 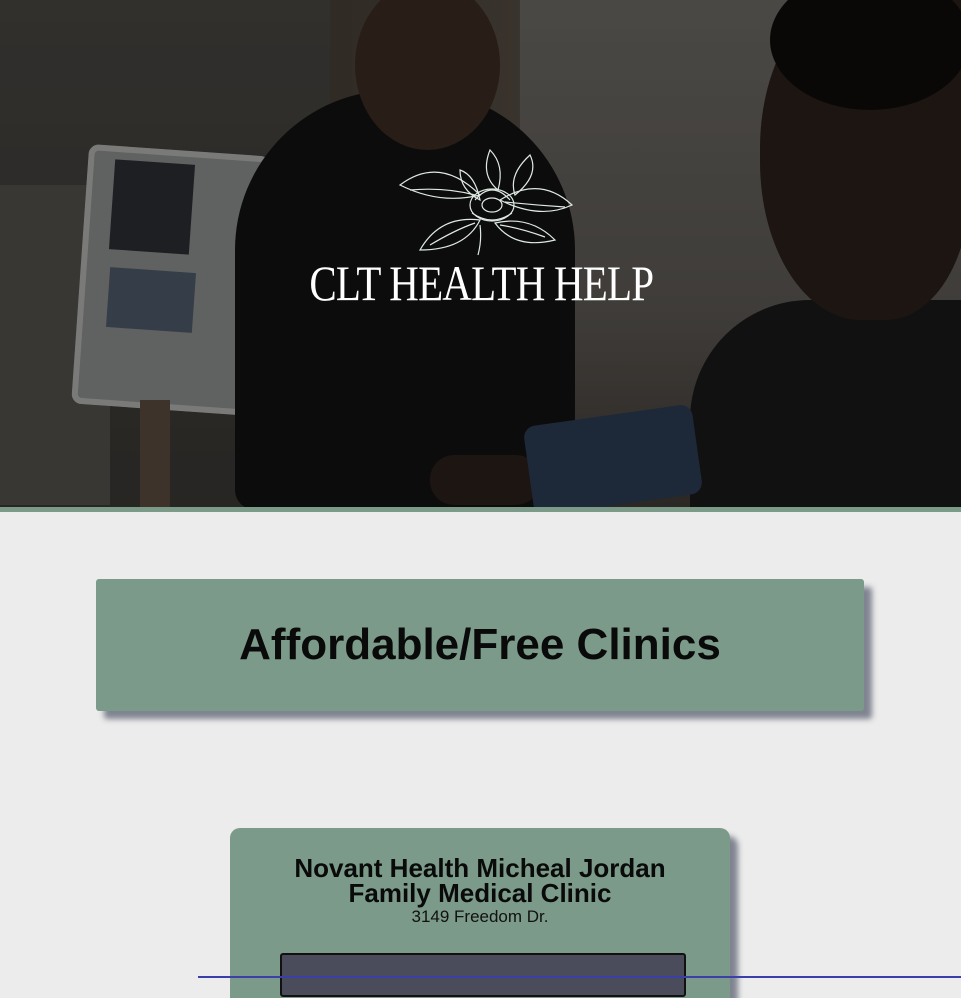 I want to click on section-heading-card: Affordable/Free Clinics, so click(x=480, y=645).